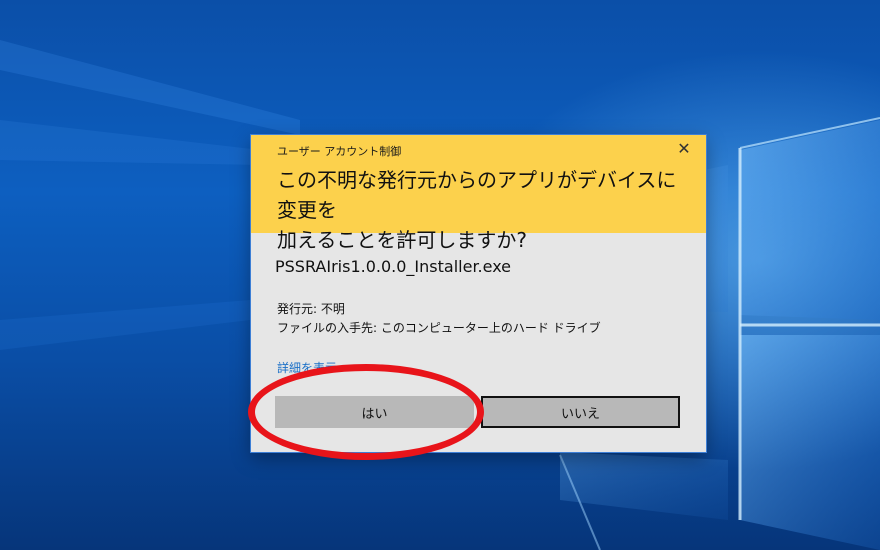 The image size is (880, 550). I want to click on app-name: PSSRAIris1.0.0.0_Installer.exe, so click(393, 266).